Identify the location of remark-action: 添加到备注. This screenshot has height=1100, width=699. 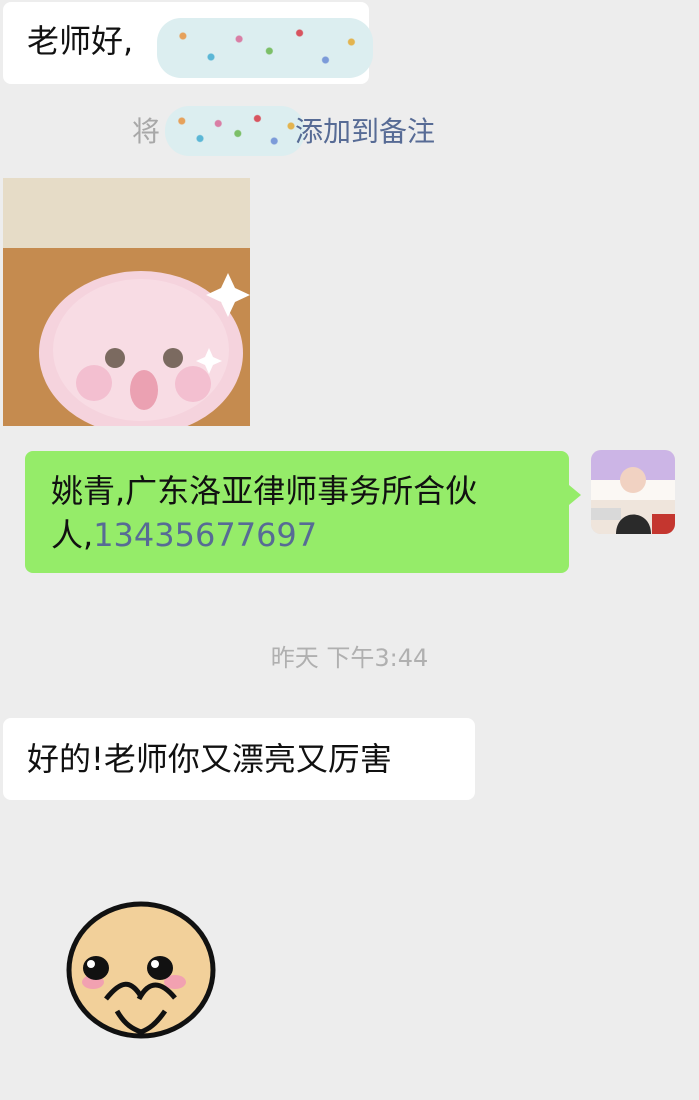
(365, 132).